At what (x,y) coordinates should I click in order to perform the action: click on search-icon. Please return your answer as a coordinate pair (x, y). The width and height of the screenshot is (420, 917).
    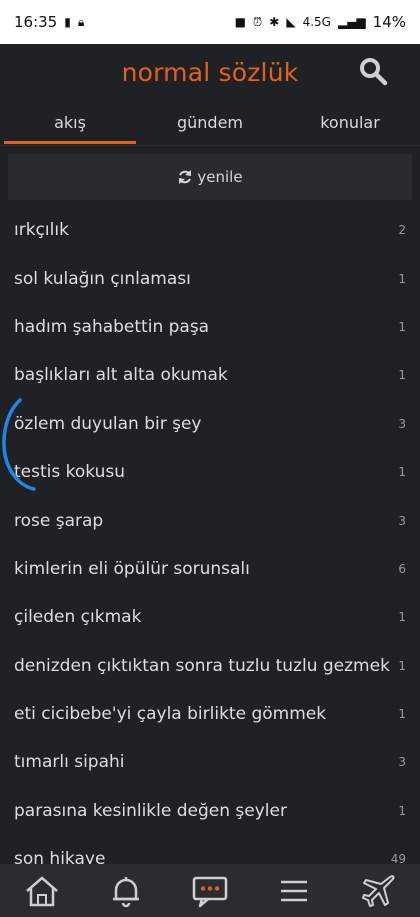
    Looking at the image, I should click on (373, 71).